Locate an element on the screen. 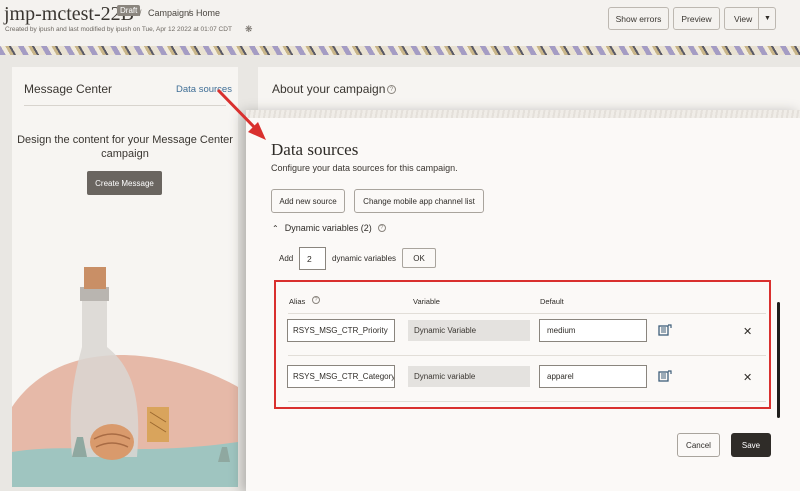 This screenshot has height=491, width=800. add-new-source-button: Add new source is located at coordinates (308, 201).